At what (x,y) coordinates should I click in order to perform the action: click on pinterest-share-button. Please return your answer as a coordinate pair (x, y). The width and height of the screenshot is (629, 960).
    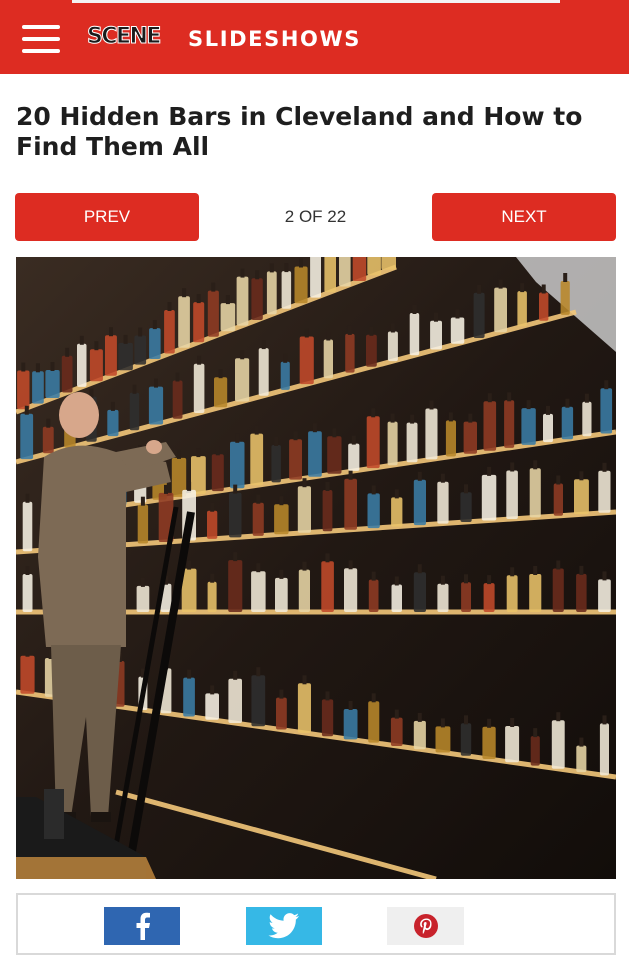
    Looking at the image, I should click on (425, 926).